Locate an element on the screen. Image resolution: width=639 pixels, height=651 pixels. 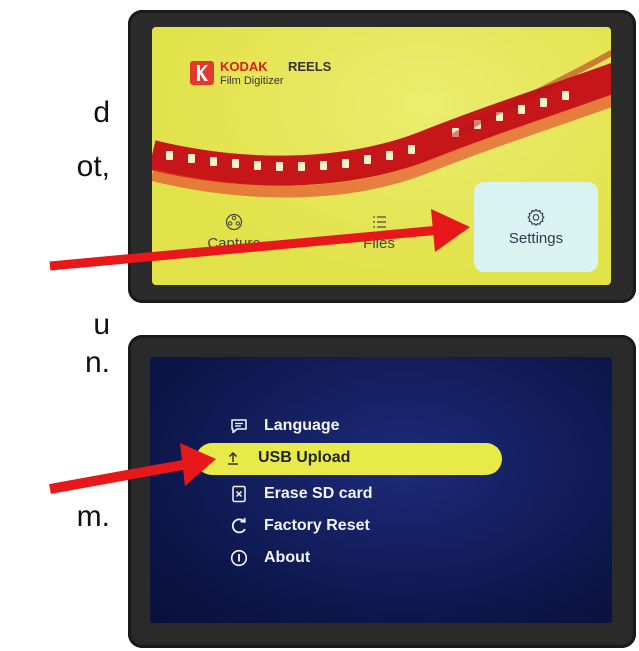
upload-icon is located at coordinates (233, 458).